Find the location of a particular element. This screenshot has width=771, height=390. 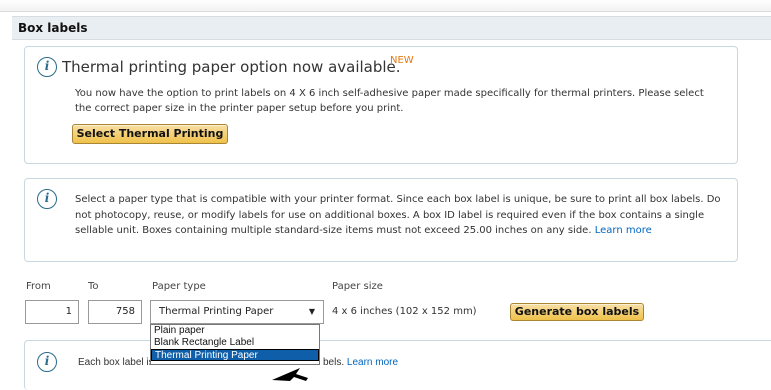

generate-box-labels-button: Generate box labels is located at coordinates (577, 312).